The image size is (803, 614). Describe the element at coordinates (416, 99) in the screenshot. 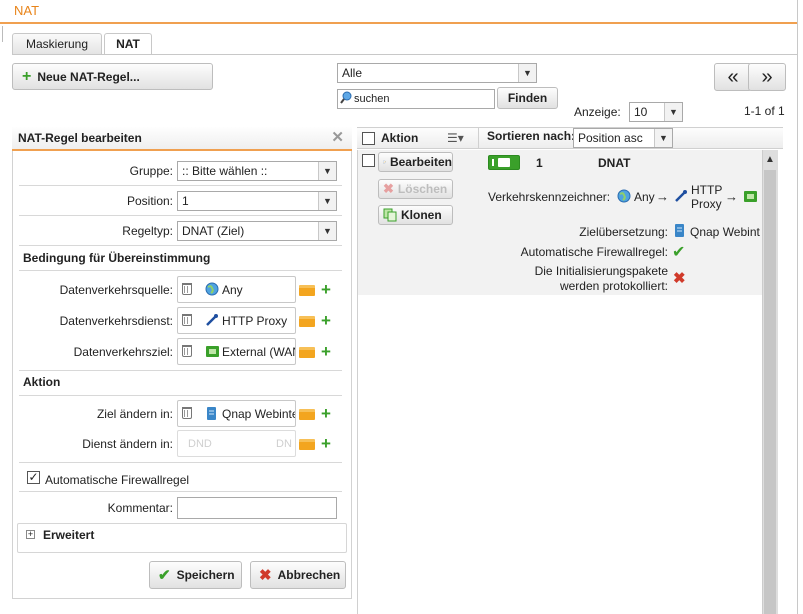

I see `search-input: suchen` at that location.